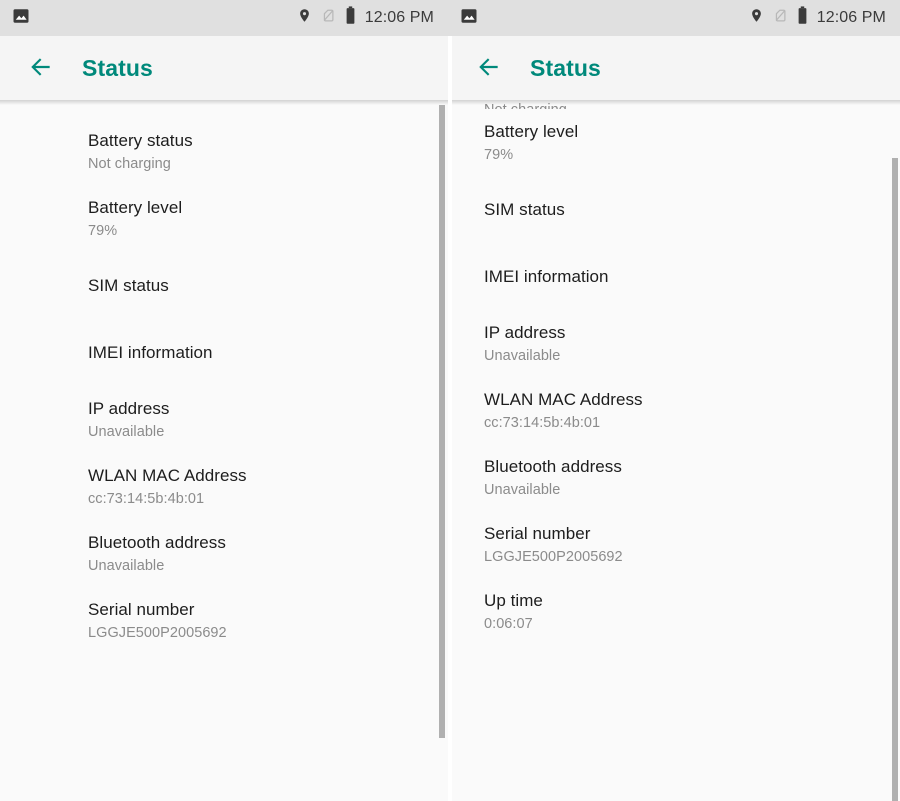  I want to click on status-bar-right-left-icons, so click(469, 18).